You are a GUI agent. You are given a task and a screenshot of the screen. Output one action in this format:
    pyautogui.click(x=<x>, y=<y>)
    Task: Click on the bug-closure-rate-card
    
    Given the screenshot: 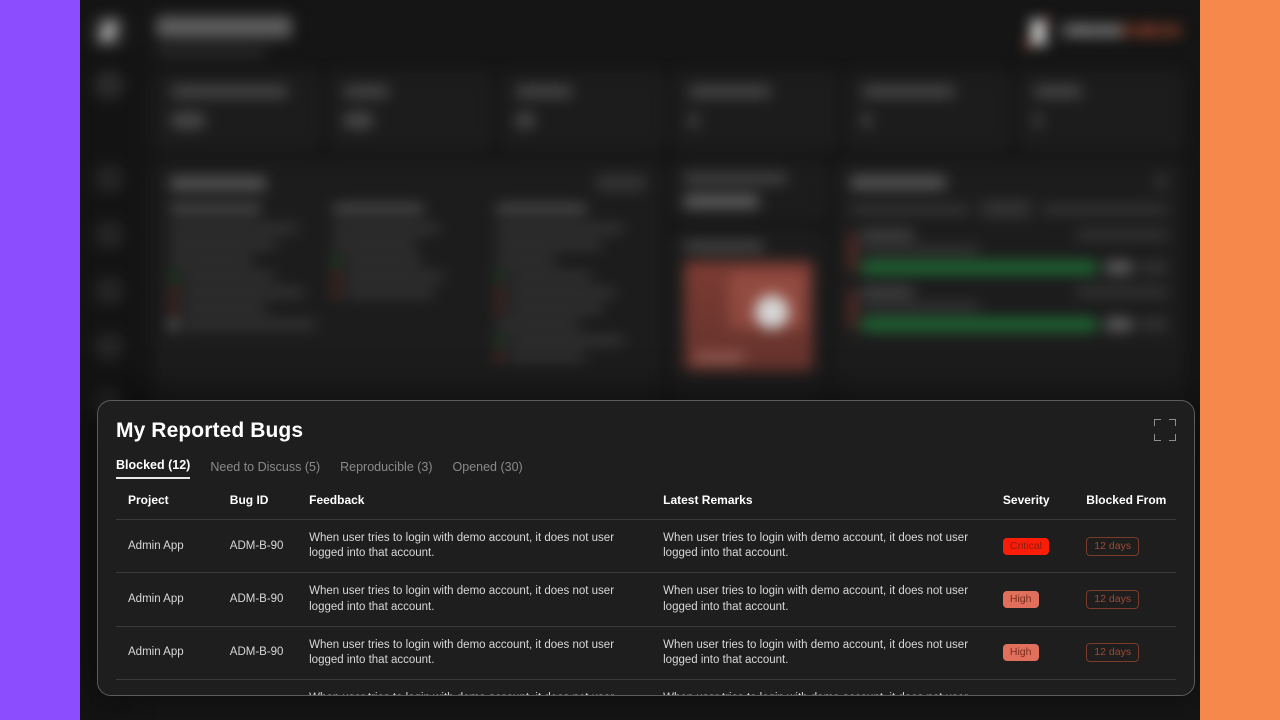 What is the action you would take?
    pyautogui.click(x=748, y=191)
    